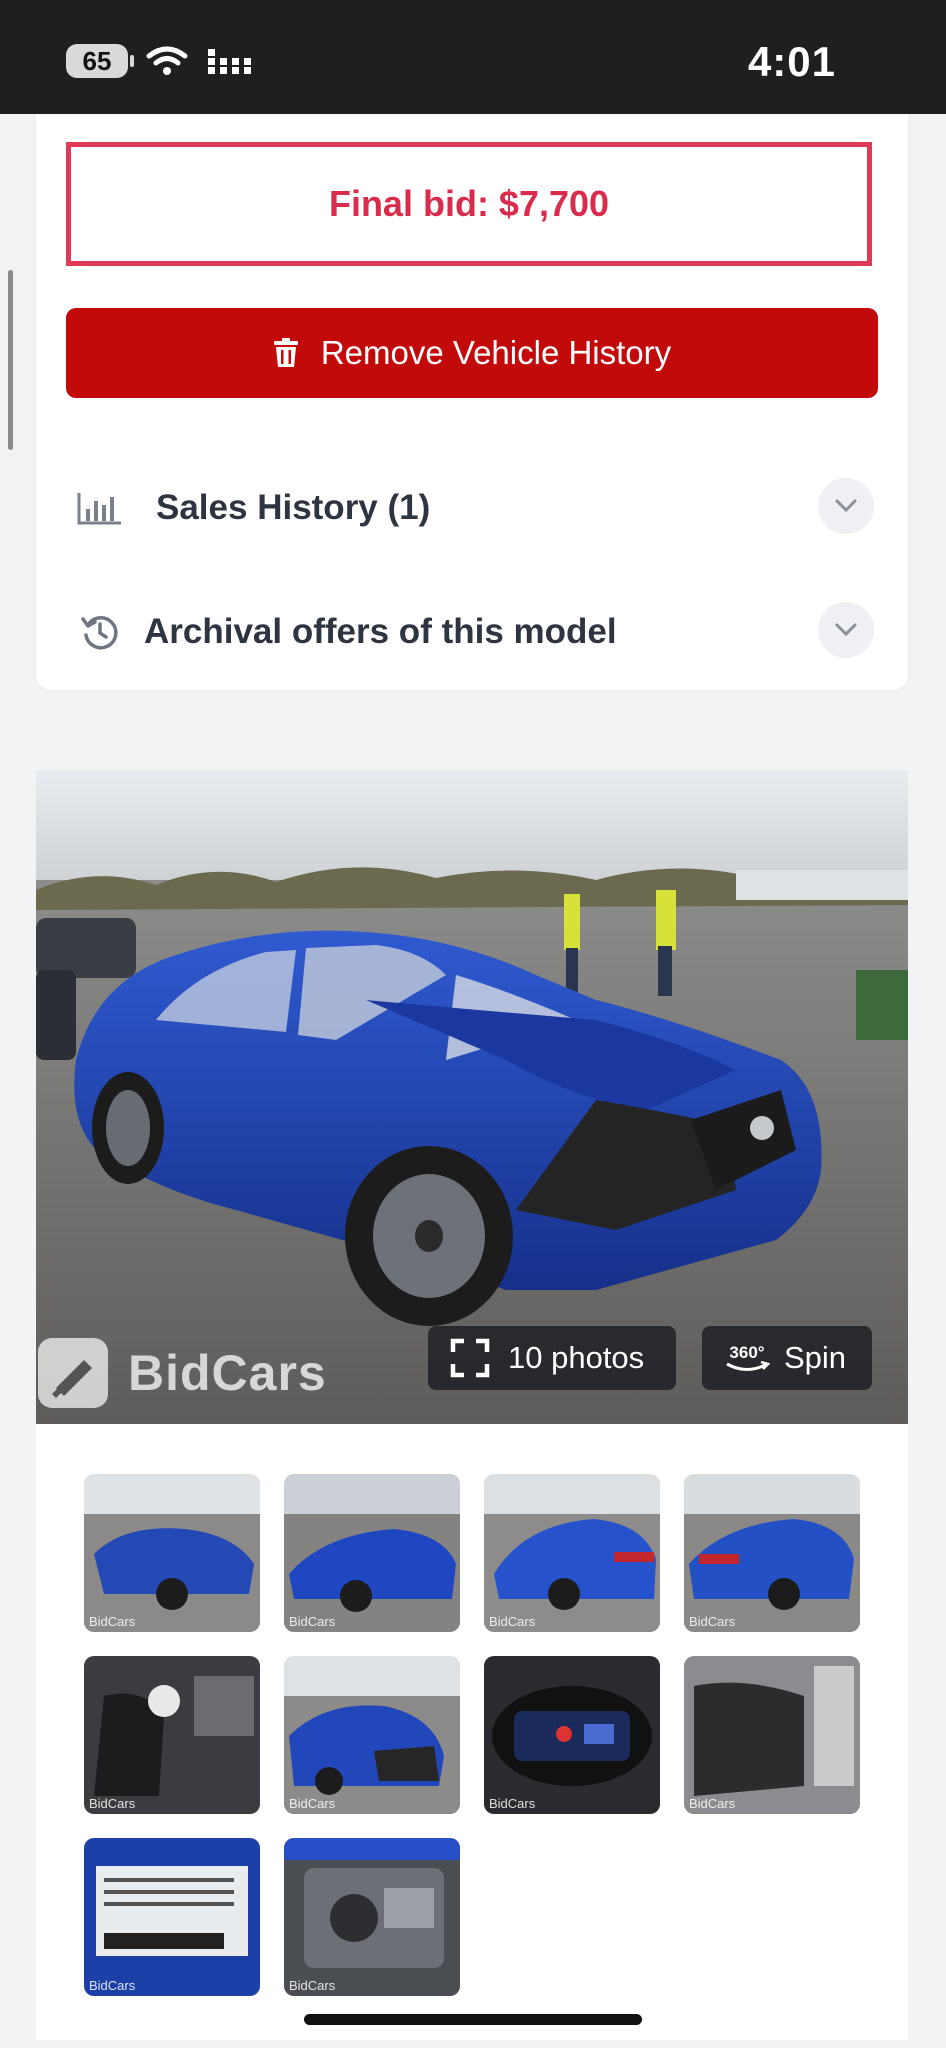 The image size is (946, 2048). I want to click on clock: 4:01, so click(791, 61).